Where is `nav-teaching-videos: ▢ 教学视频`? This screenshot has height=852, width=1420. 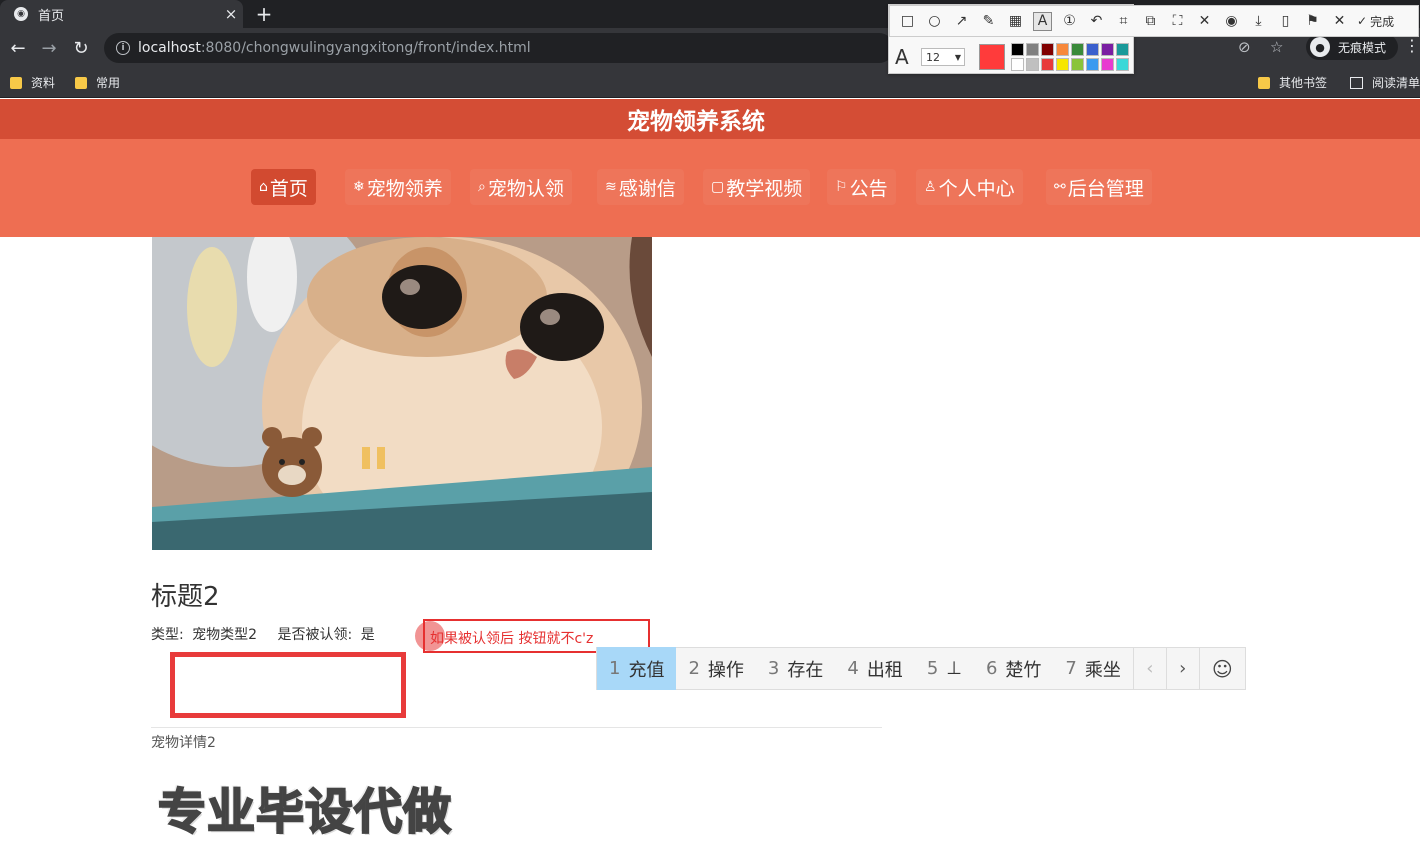 nav-teaching-videos: ▢ 教学视频 is located at coordinates (757, 187).